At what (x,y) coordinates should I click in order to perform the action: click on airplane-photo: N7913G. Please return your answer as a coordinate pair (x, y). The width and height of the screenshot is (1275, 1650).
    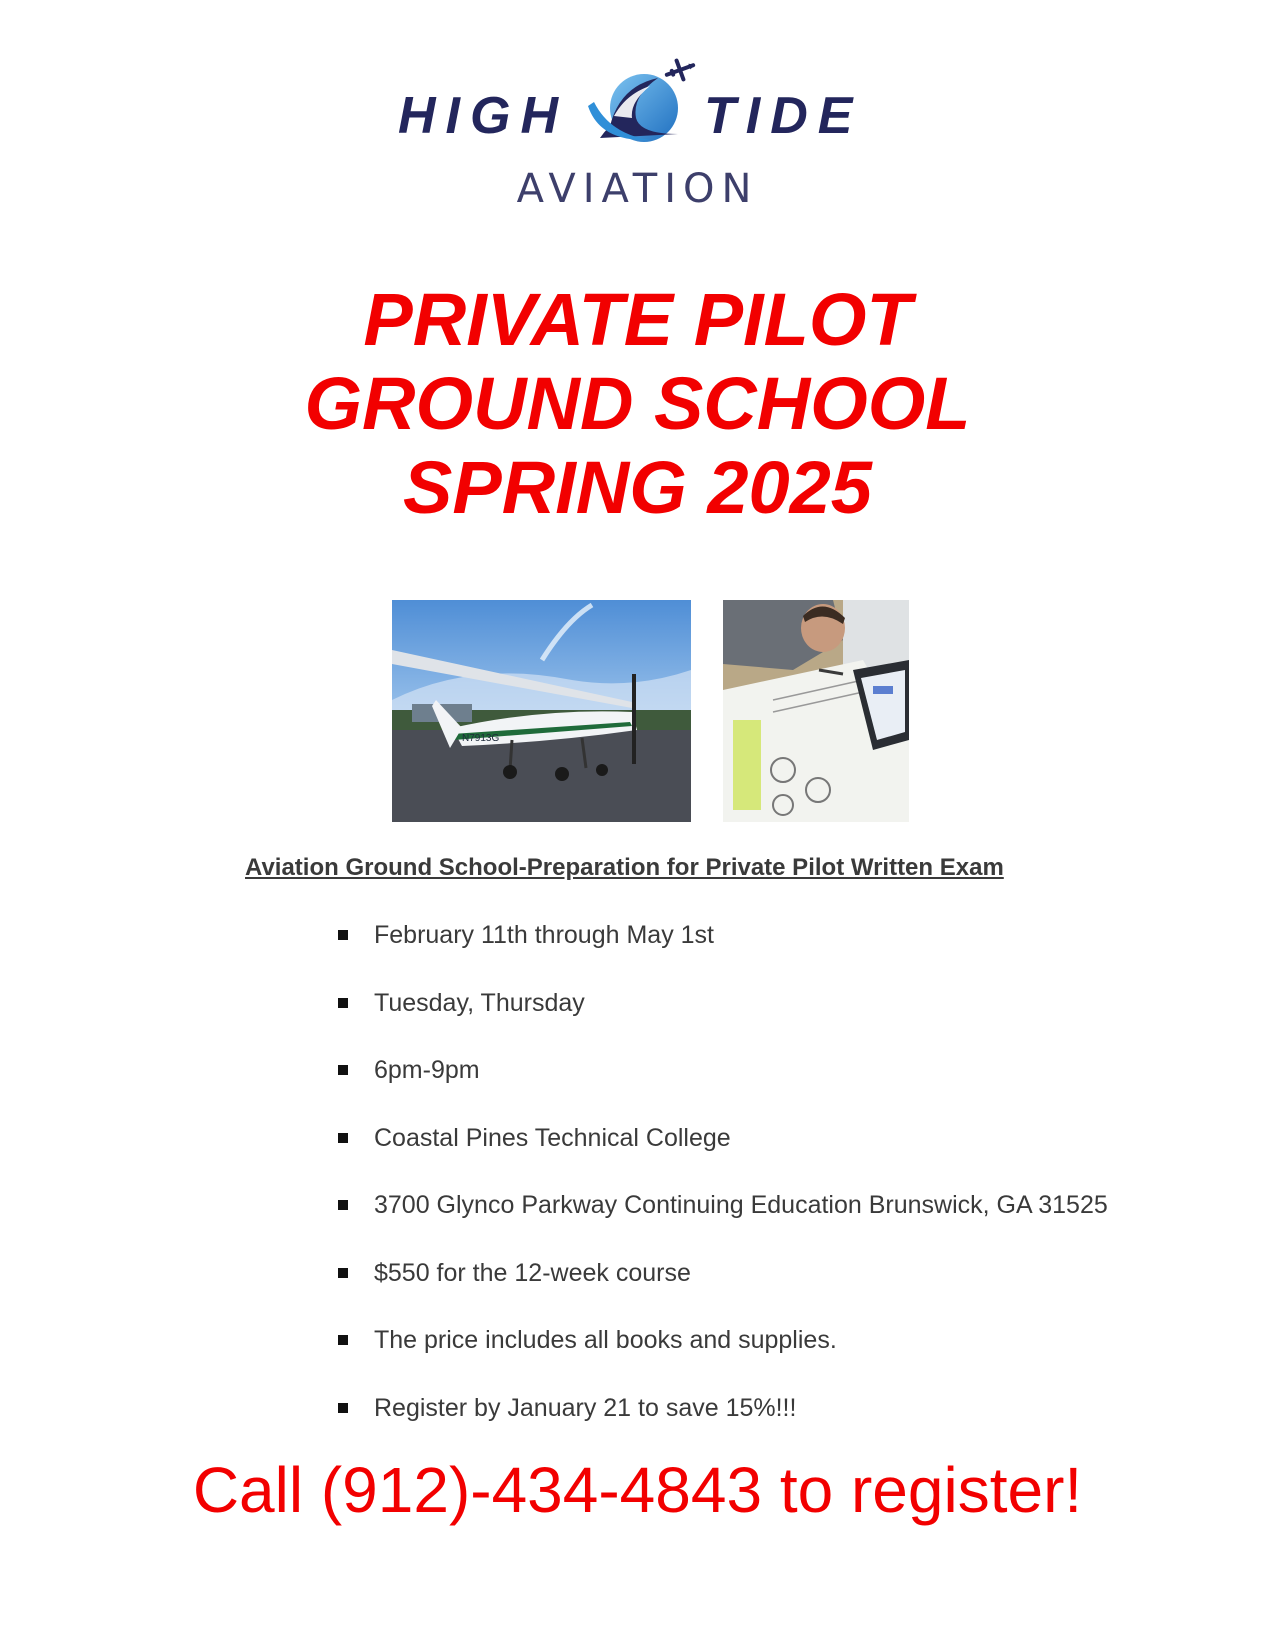
    Looking at the image, I should click on (541, 711).